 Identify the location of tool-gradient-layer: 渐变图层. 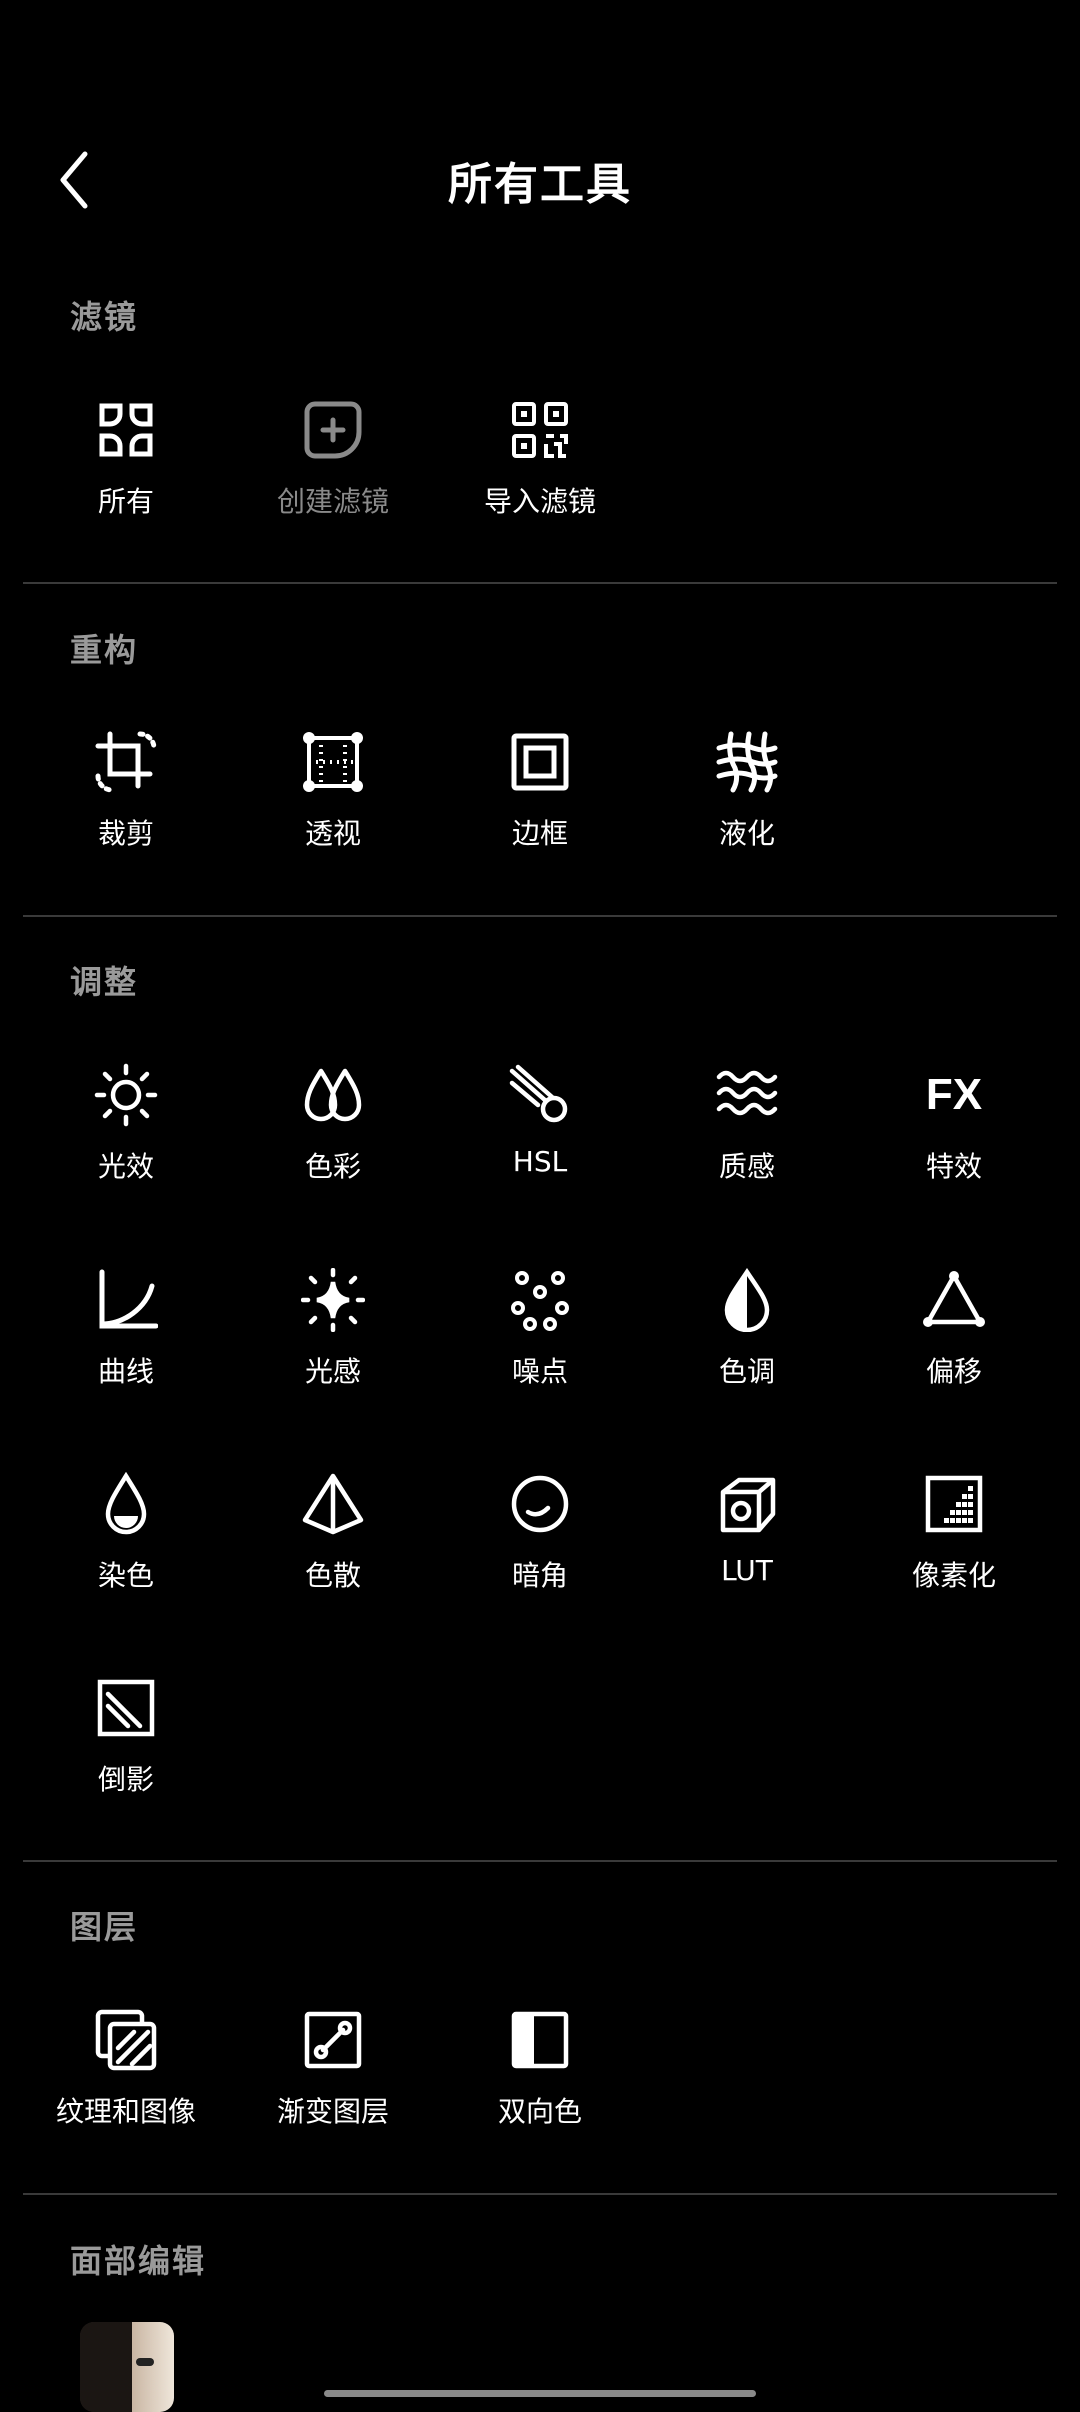
(333, 2083).